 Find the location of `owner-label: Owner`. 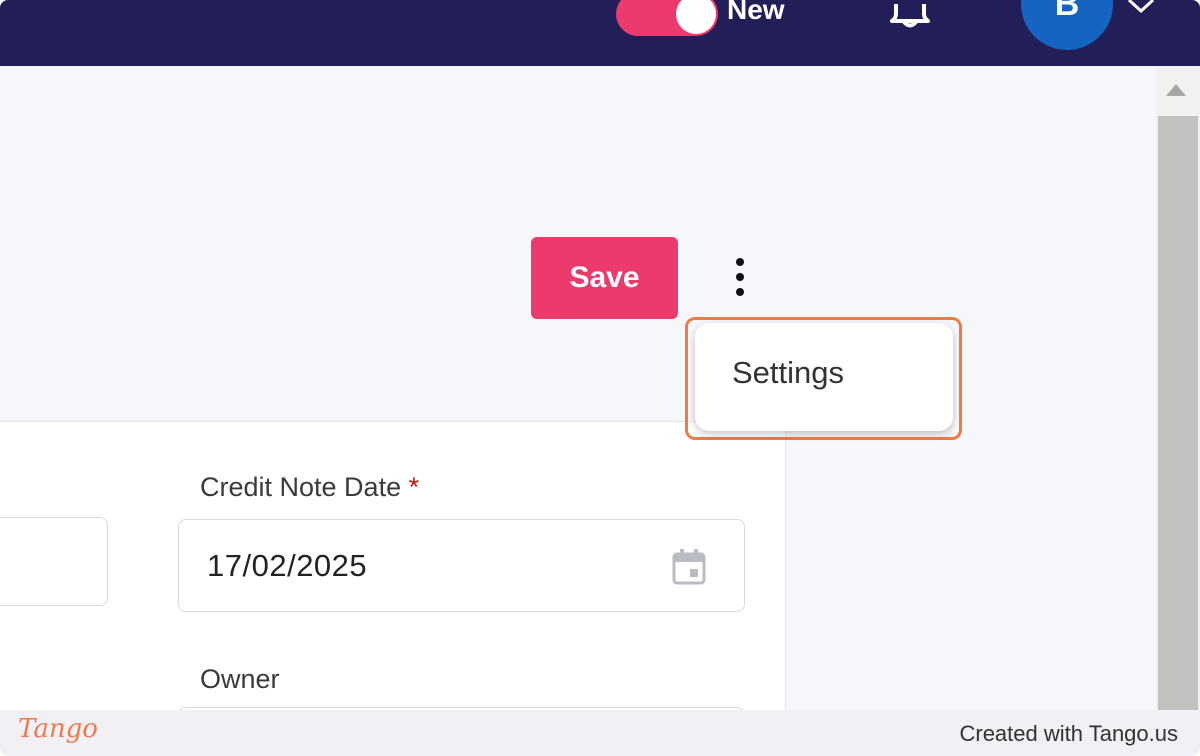

owner-label: Owner is located at coordinates (240, 679).